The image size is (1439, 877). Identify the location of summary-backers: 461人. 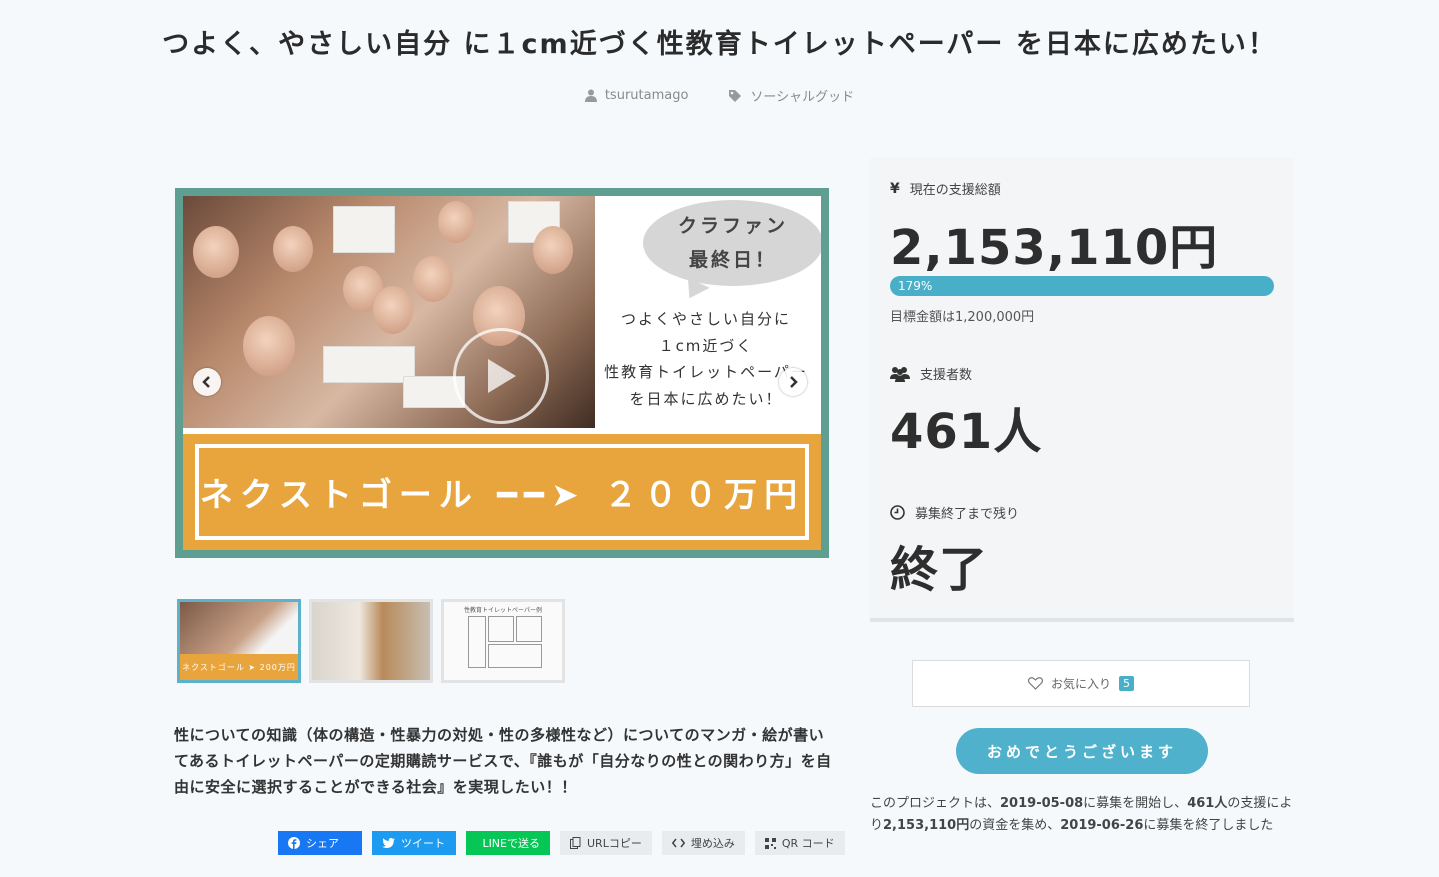
(1207, 803).